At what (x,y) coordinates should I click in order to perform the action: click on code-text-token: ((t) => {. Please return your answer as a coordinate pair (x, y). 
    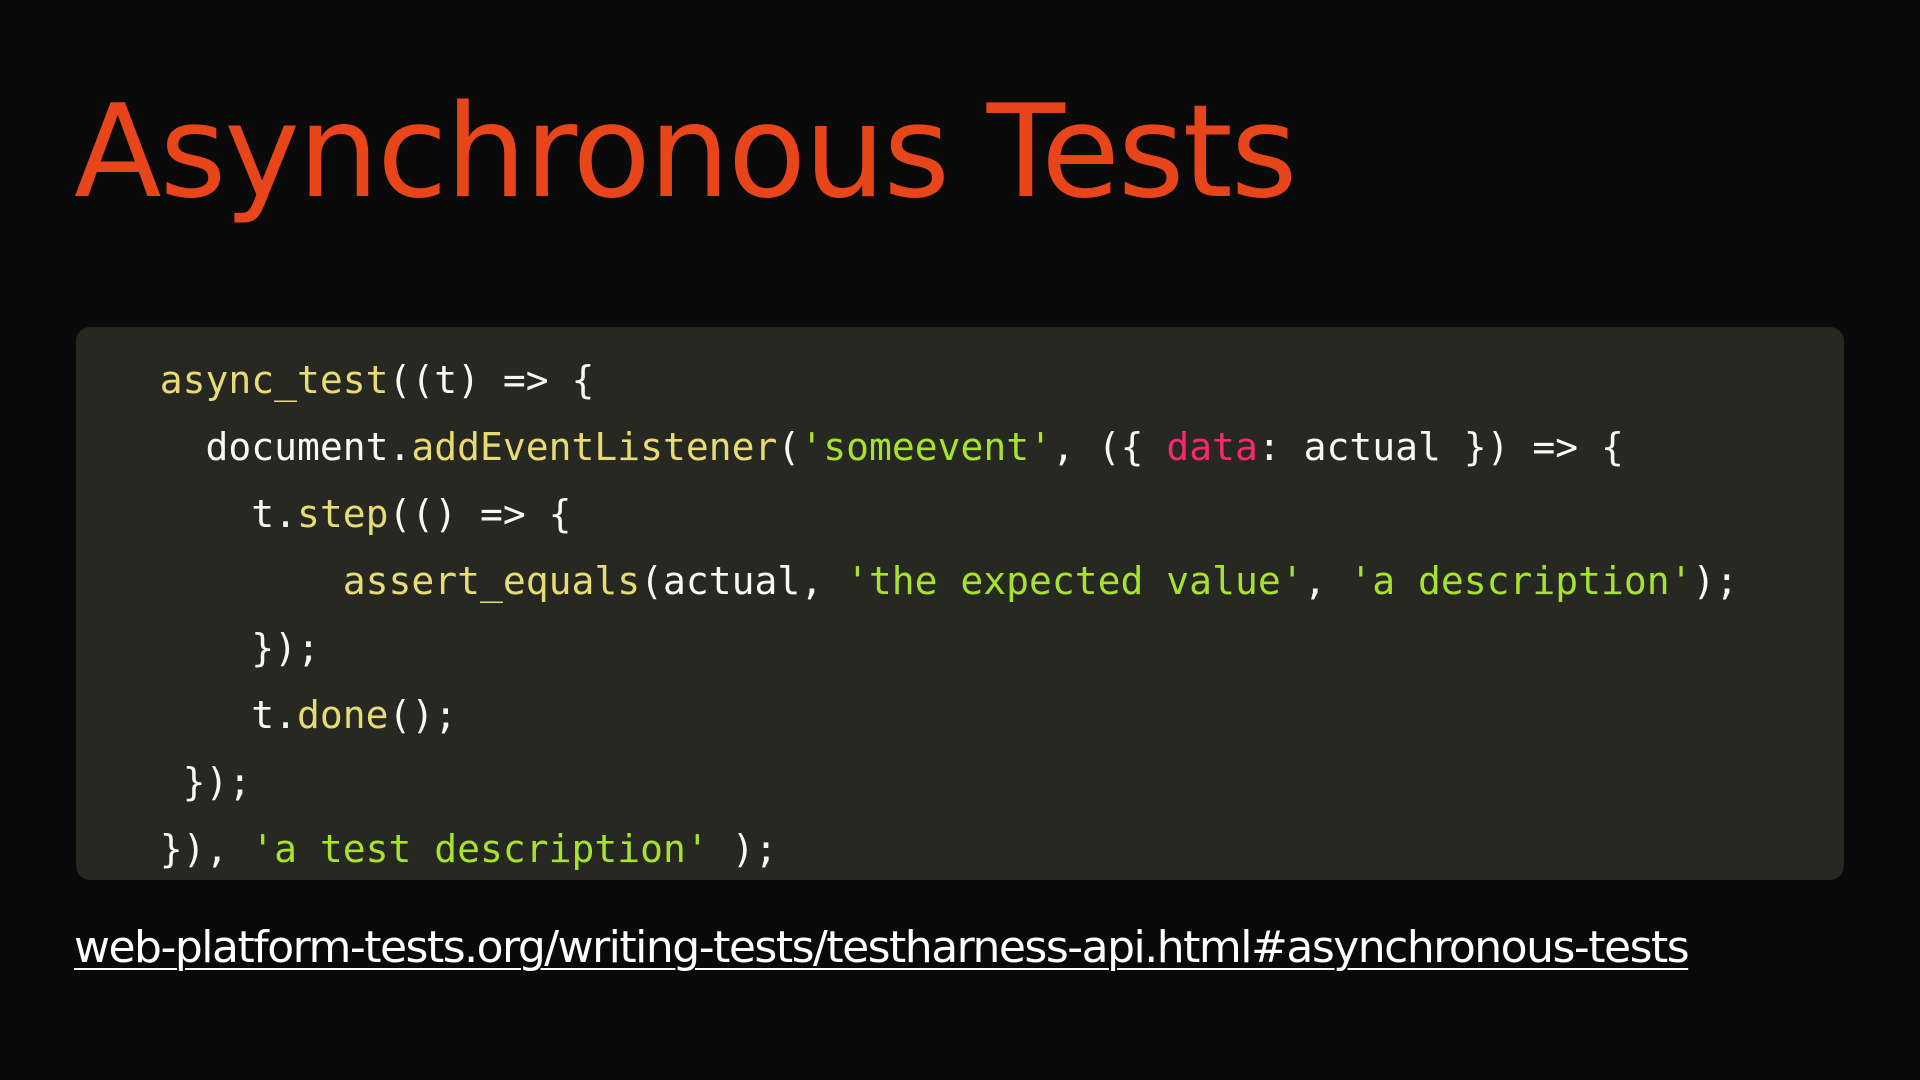
    Looking at the image, I should click on (491, 380).